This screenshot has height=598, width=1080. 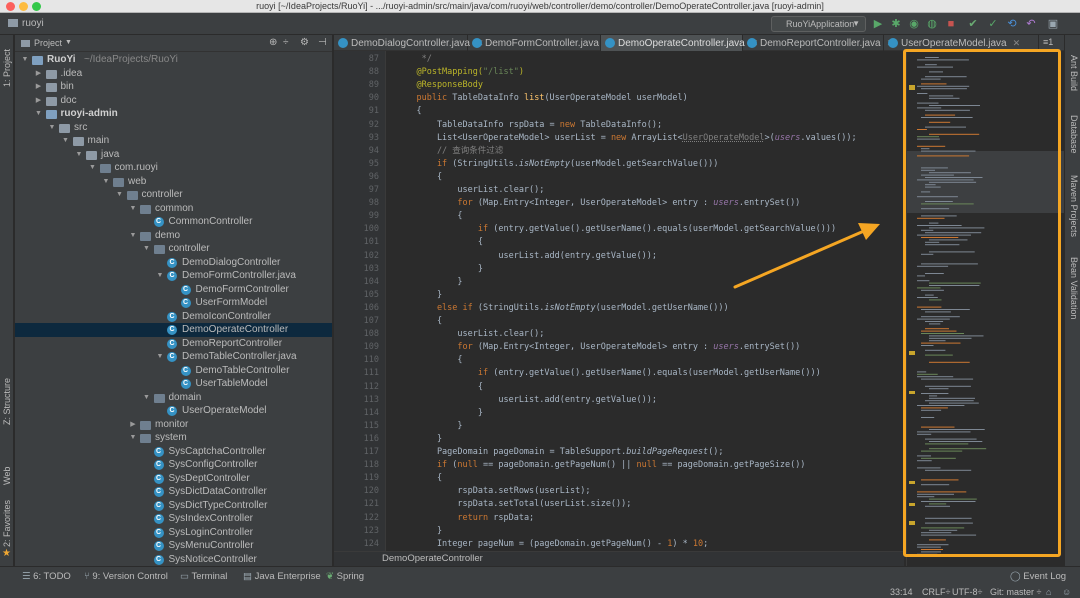 I want to click on java-enterprise-tool-button: ▤ Java Enterprise, so click(x=282, y=576).